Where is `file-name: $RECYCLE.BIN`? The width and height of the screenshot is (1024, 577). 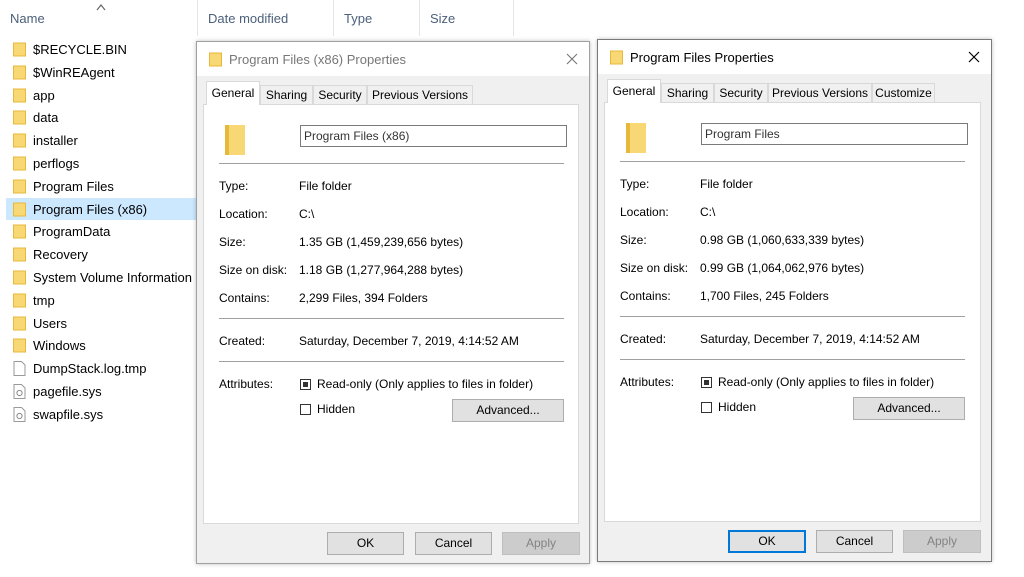 file-name: $RECYCLE.BIN is located at coordinates (80, 49).